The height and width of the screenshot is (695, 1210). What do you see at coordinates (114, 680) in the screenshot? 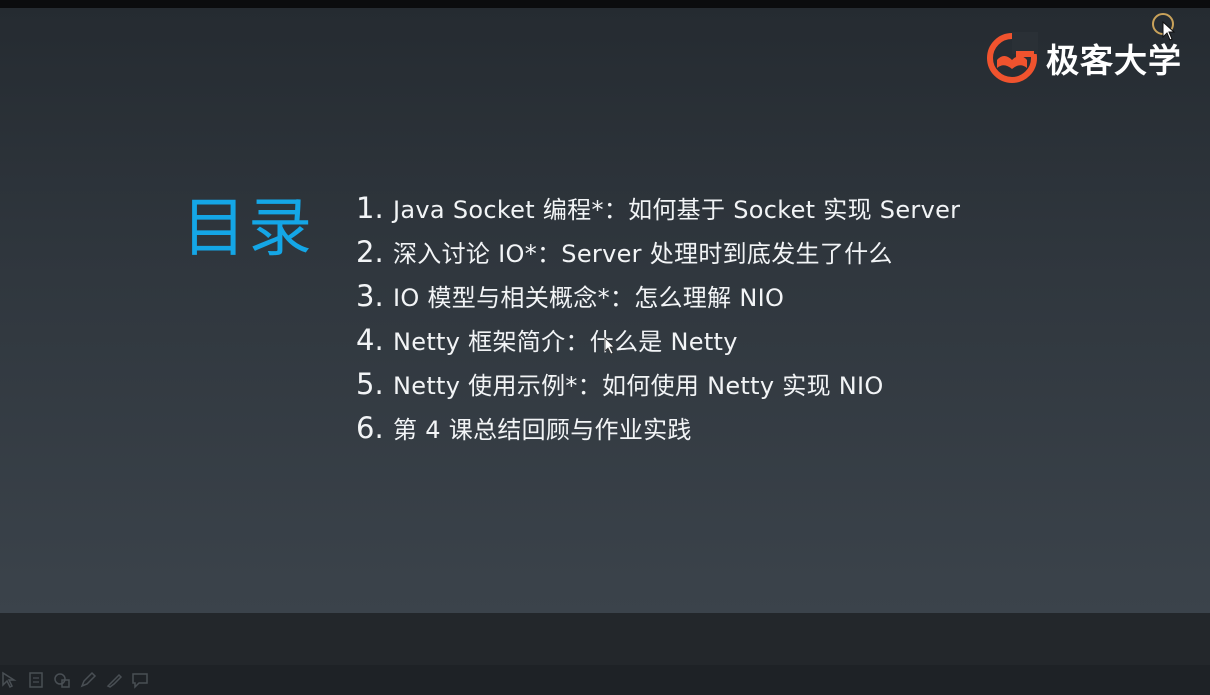
I see `highlighter-icon` at bounding box center [114, 680].